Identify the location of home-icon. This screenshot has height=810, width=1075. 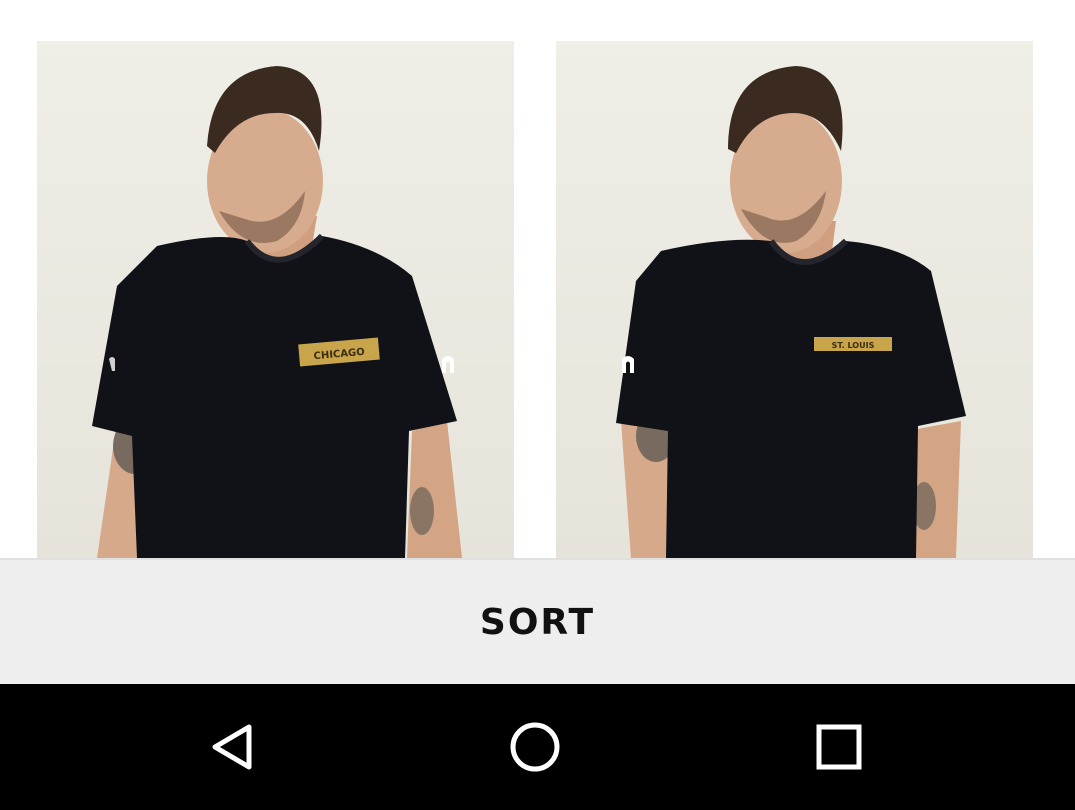
(535, 747).